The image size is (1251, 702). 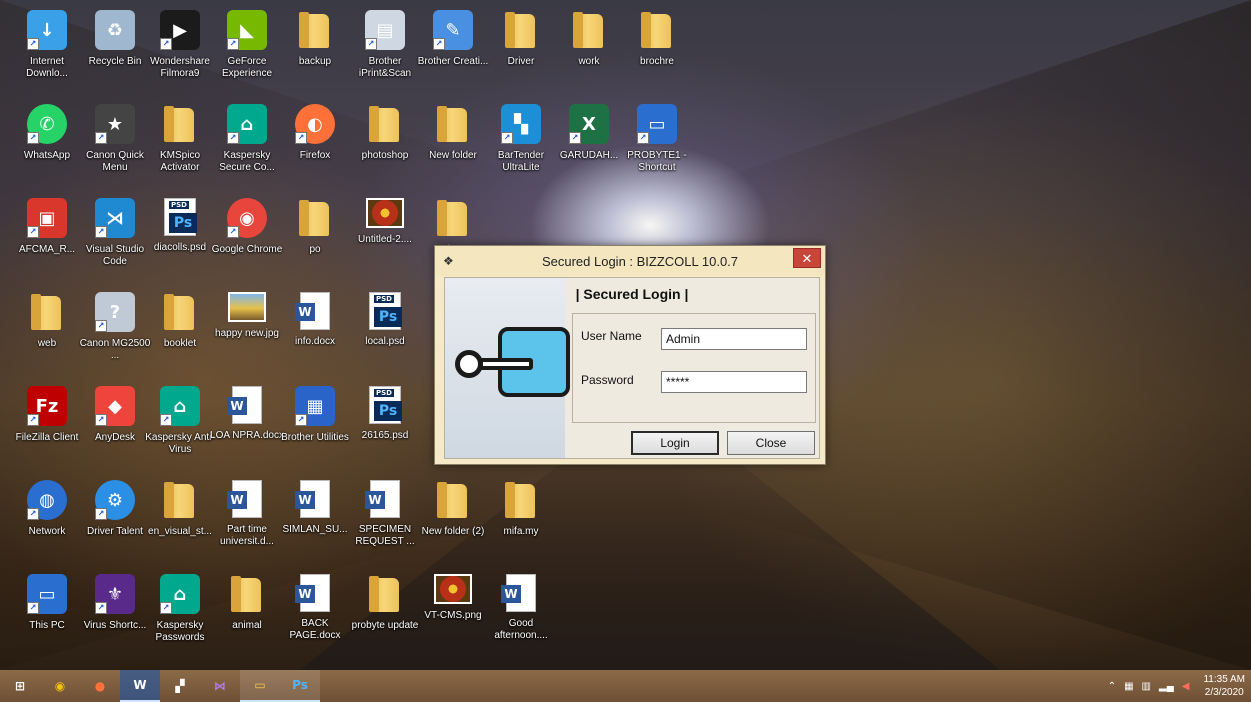 I want to click on desktop-icon: ⌂ ↗ Kaspersky Anti-Virus, so click(x=180, y=424).